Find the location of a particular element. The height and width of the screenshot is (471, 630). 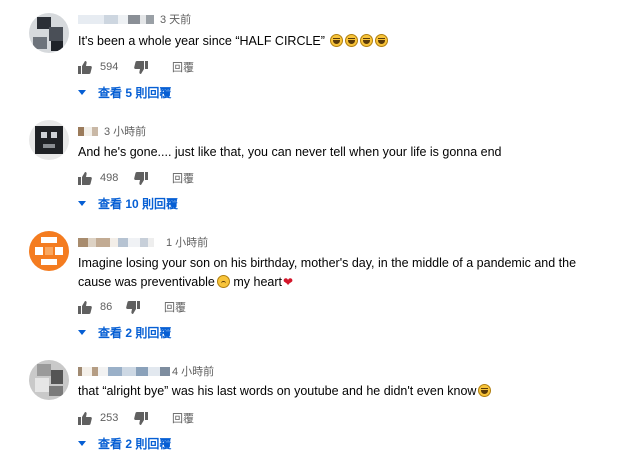

view-replies-button: 查看 5 則回覆 is located at coordinates (124, 92).